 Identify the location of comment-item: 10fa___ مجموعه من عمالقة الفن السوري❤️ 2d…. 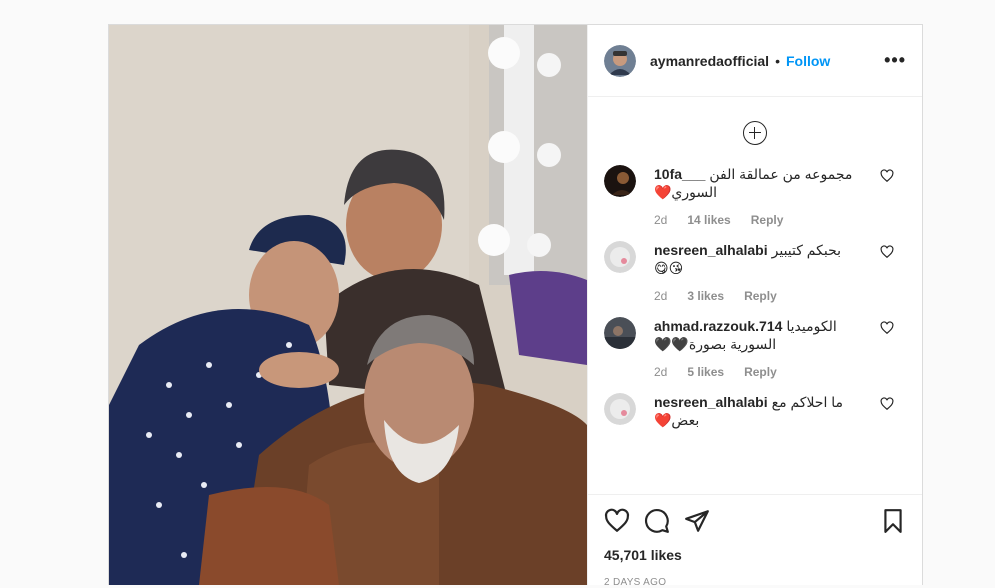
(755, 196).